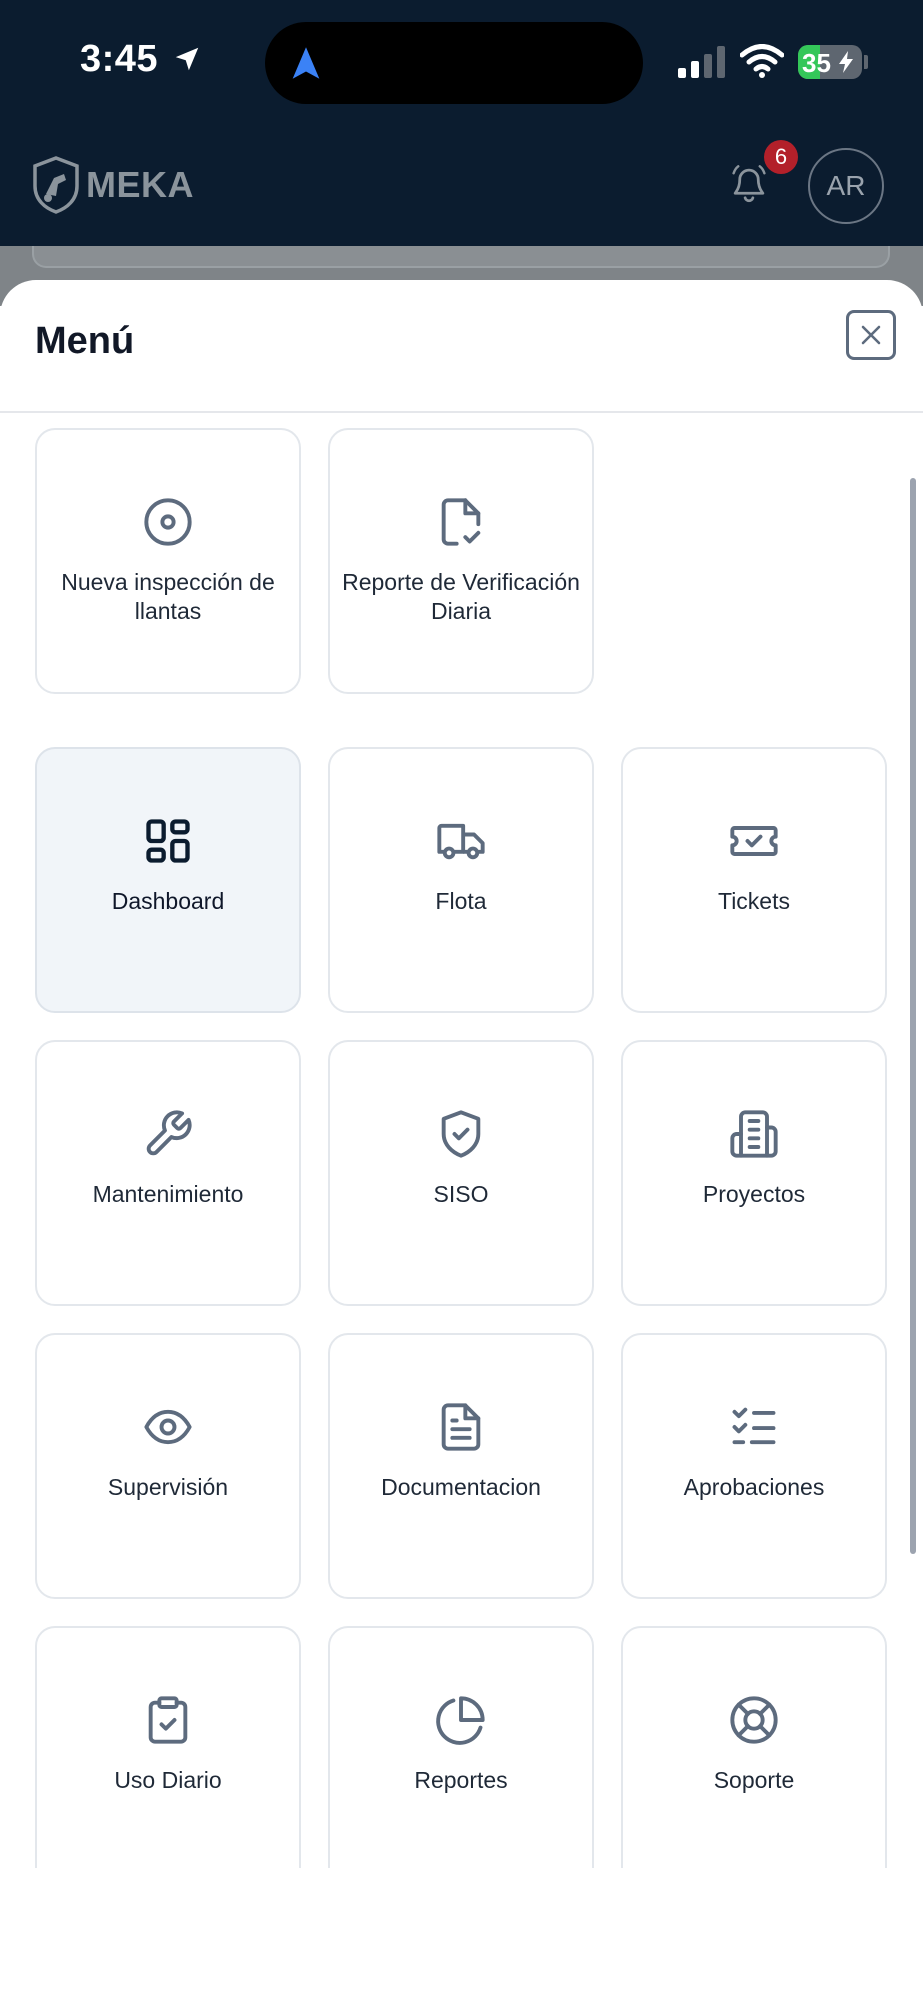 Image resolution: width=923 pixels, height=2000 pixels. Describe the element at coordinates (754, 1426) in the screenshot. I see `checklist-icon` at that location.